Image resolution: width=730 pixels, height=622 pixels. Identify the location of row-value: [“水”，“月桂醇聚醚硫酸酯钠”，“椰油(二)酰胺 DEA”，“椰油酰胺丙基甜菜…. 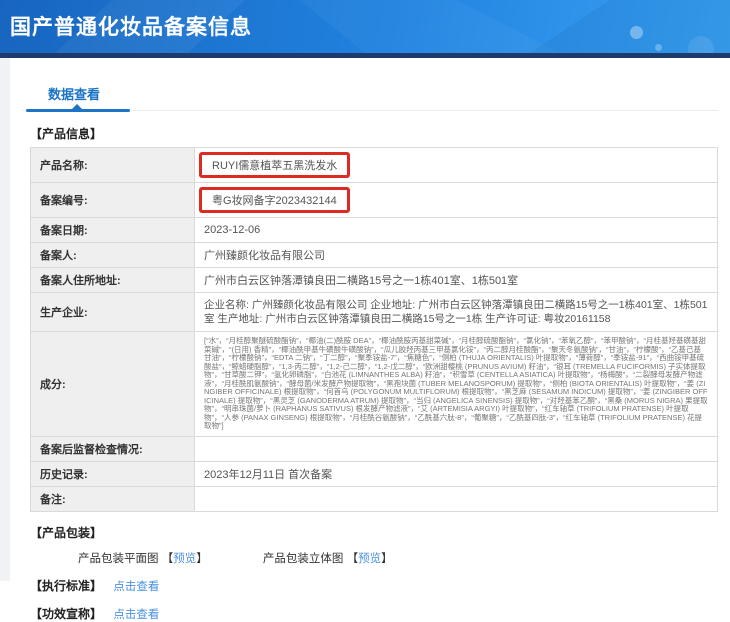
(456, 384).